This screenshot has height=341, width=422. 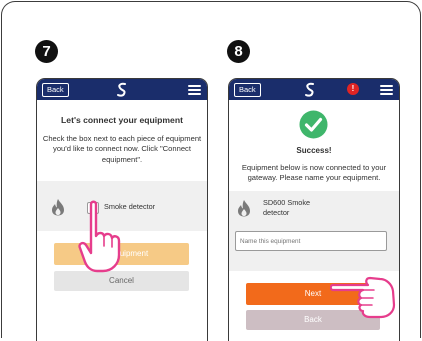 I want to click on app-header: Back, so click(x=122, y=89).